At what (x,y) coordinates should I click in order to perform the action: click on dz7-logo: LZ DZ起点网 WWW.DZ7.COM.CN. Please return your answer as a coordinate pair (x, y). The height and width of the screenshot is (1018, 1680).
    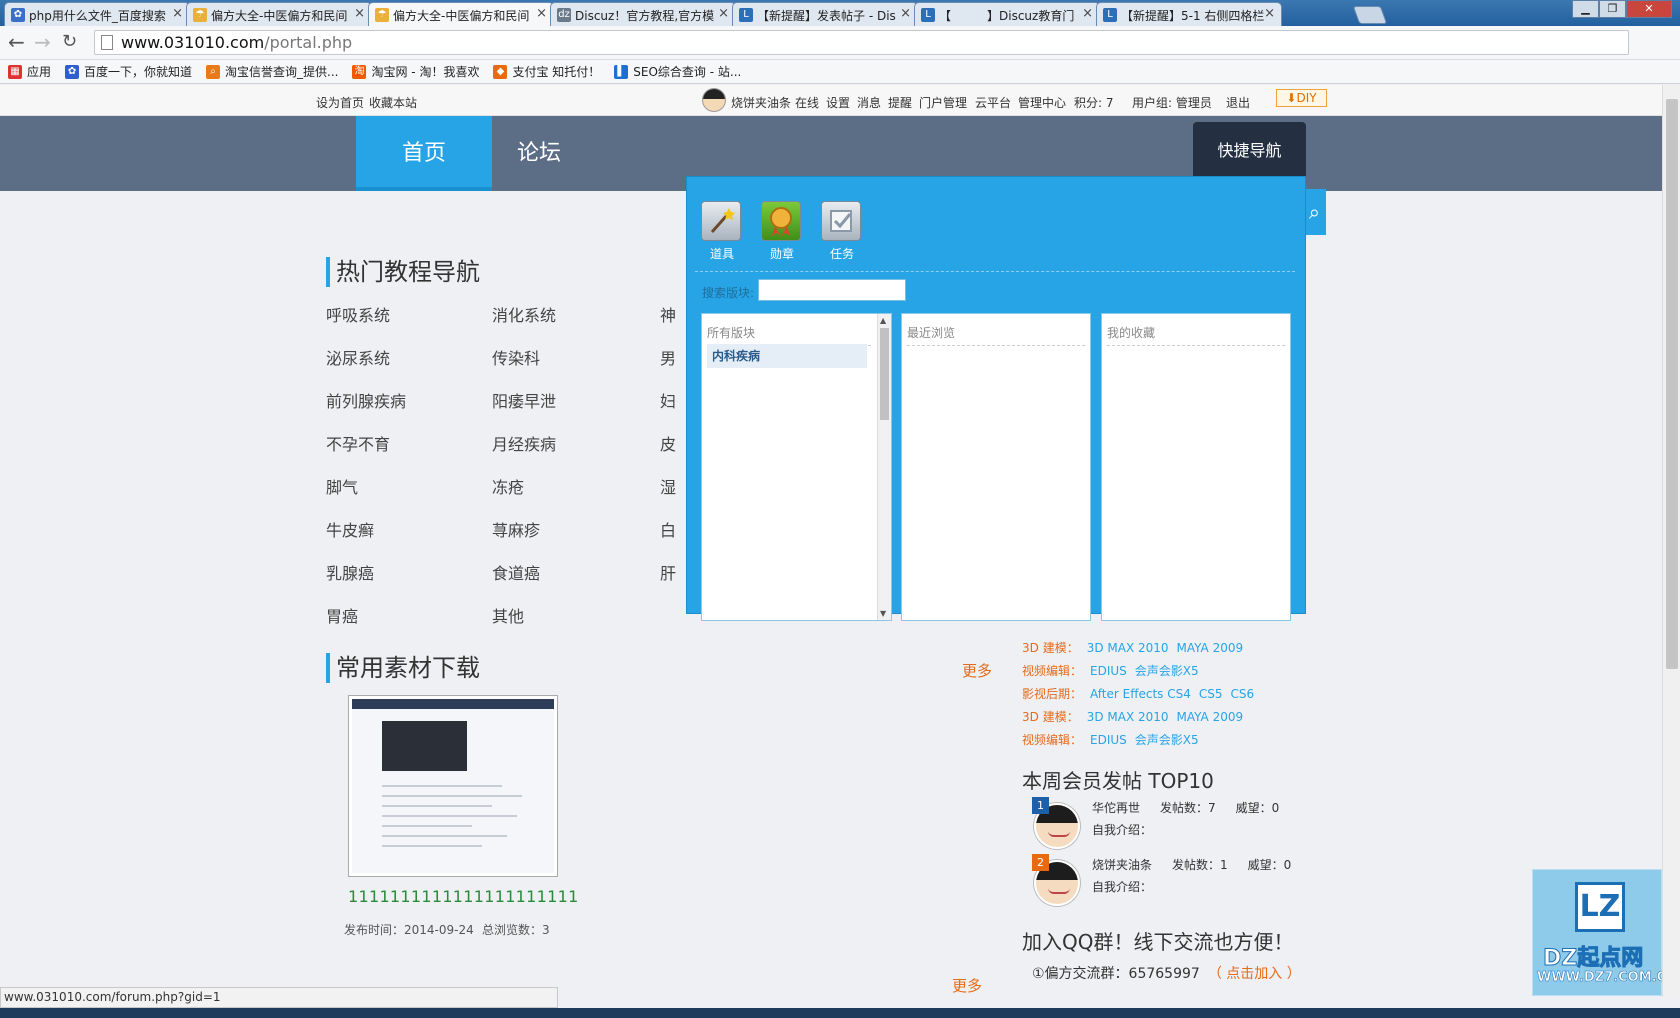
    Looking at the image, I should click on (1597, 932).